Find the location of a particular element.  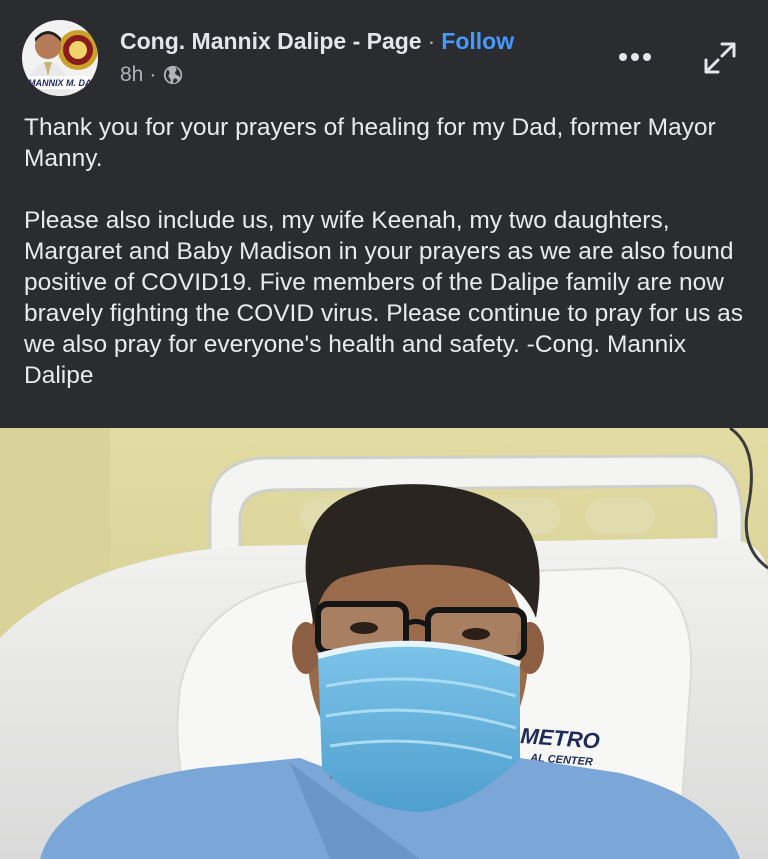

globe-icon is located at coordinates (173, 75).